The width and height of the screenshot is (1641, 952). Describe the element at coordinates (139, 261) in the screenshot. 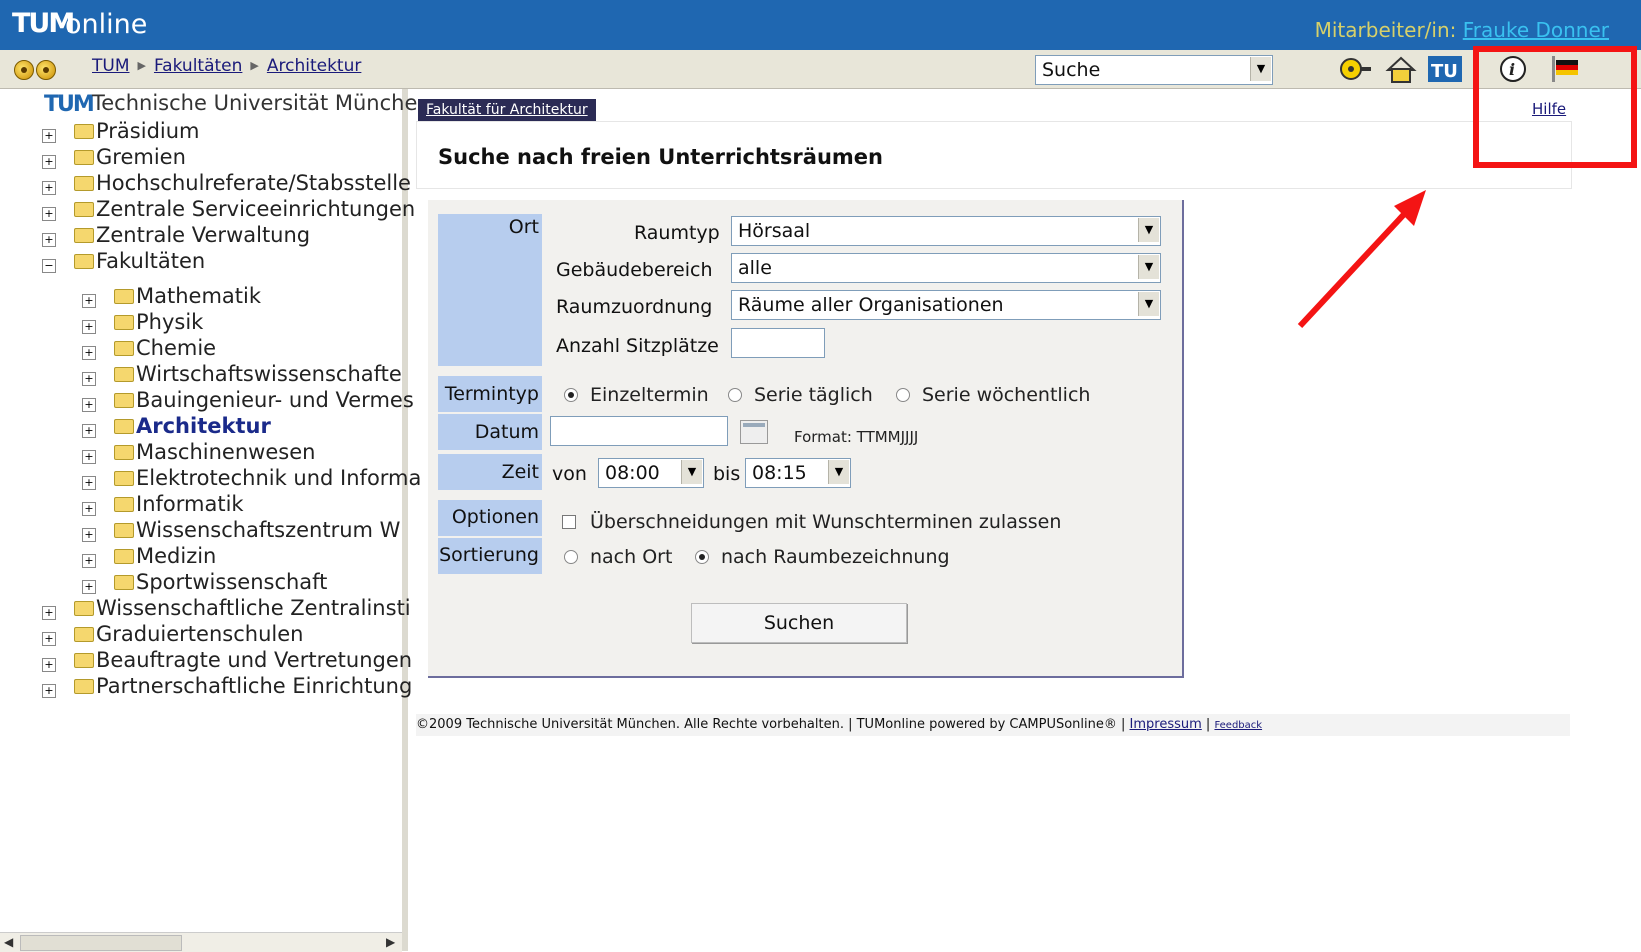

I see `tree-item-fakultaeten: Fakultäten` at that location.